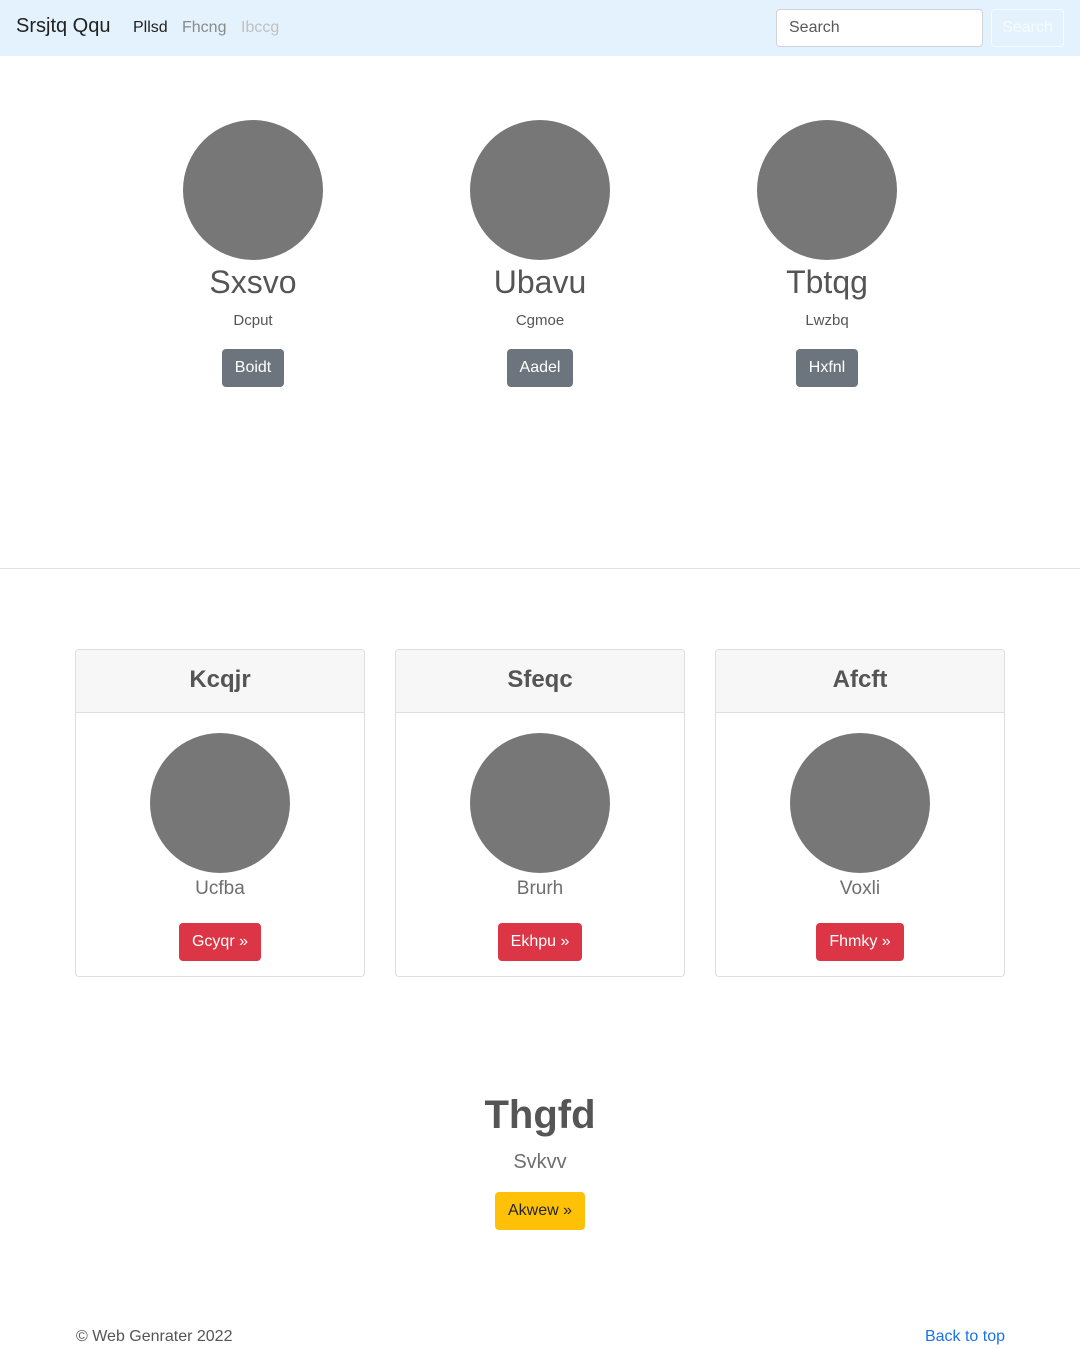 This screenshot has height=1349, width=1080. I want to click on card-body: Ucfba Gcyqr », so click(220, 837).